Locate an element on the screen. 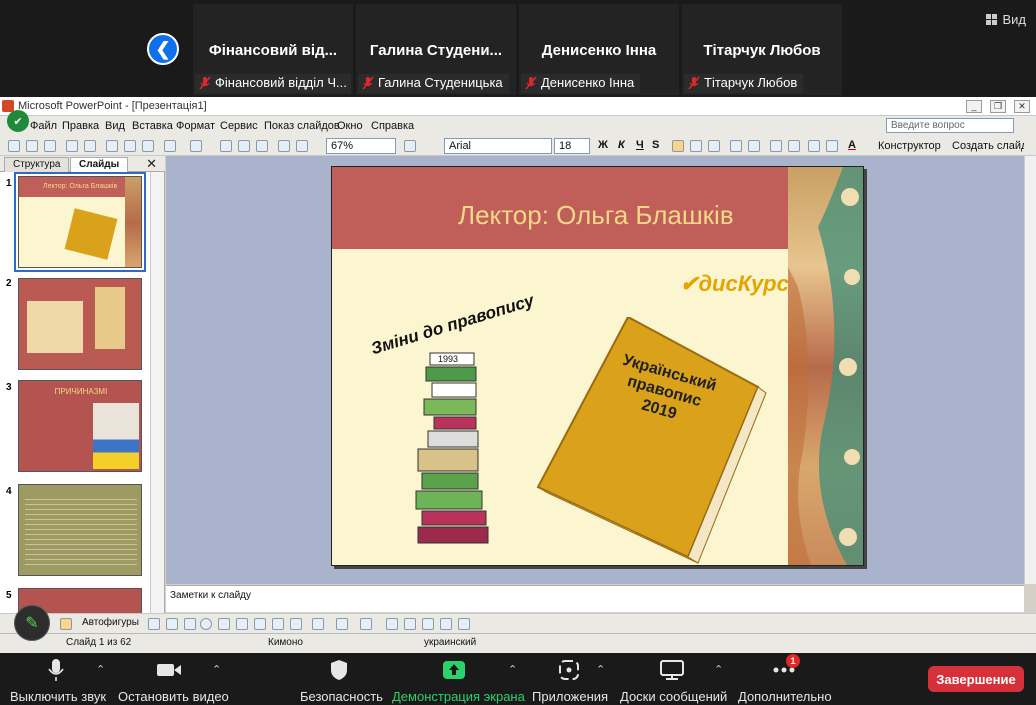 This screenshot has height=705, width=1036. ask-question-input: Введите вопрос is located at coordinates (950, 125).